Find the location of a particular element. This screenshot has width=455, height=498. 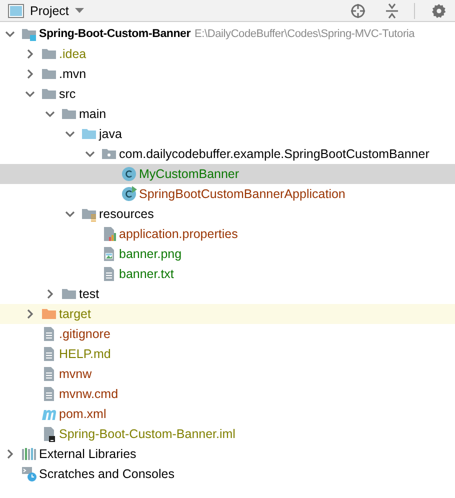

tree-row: mvnw is located at coordinates (227, 374).